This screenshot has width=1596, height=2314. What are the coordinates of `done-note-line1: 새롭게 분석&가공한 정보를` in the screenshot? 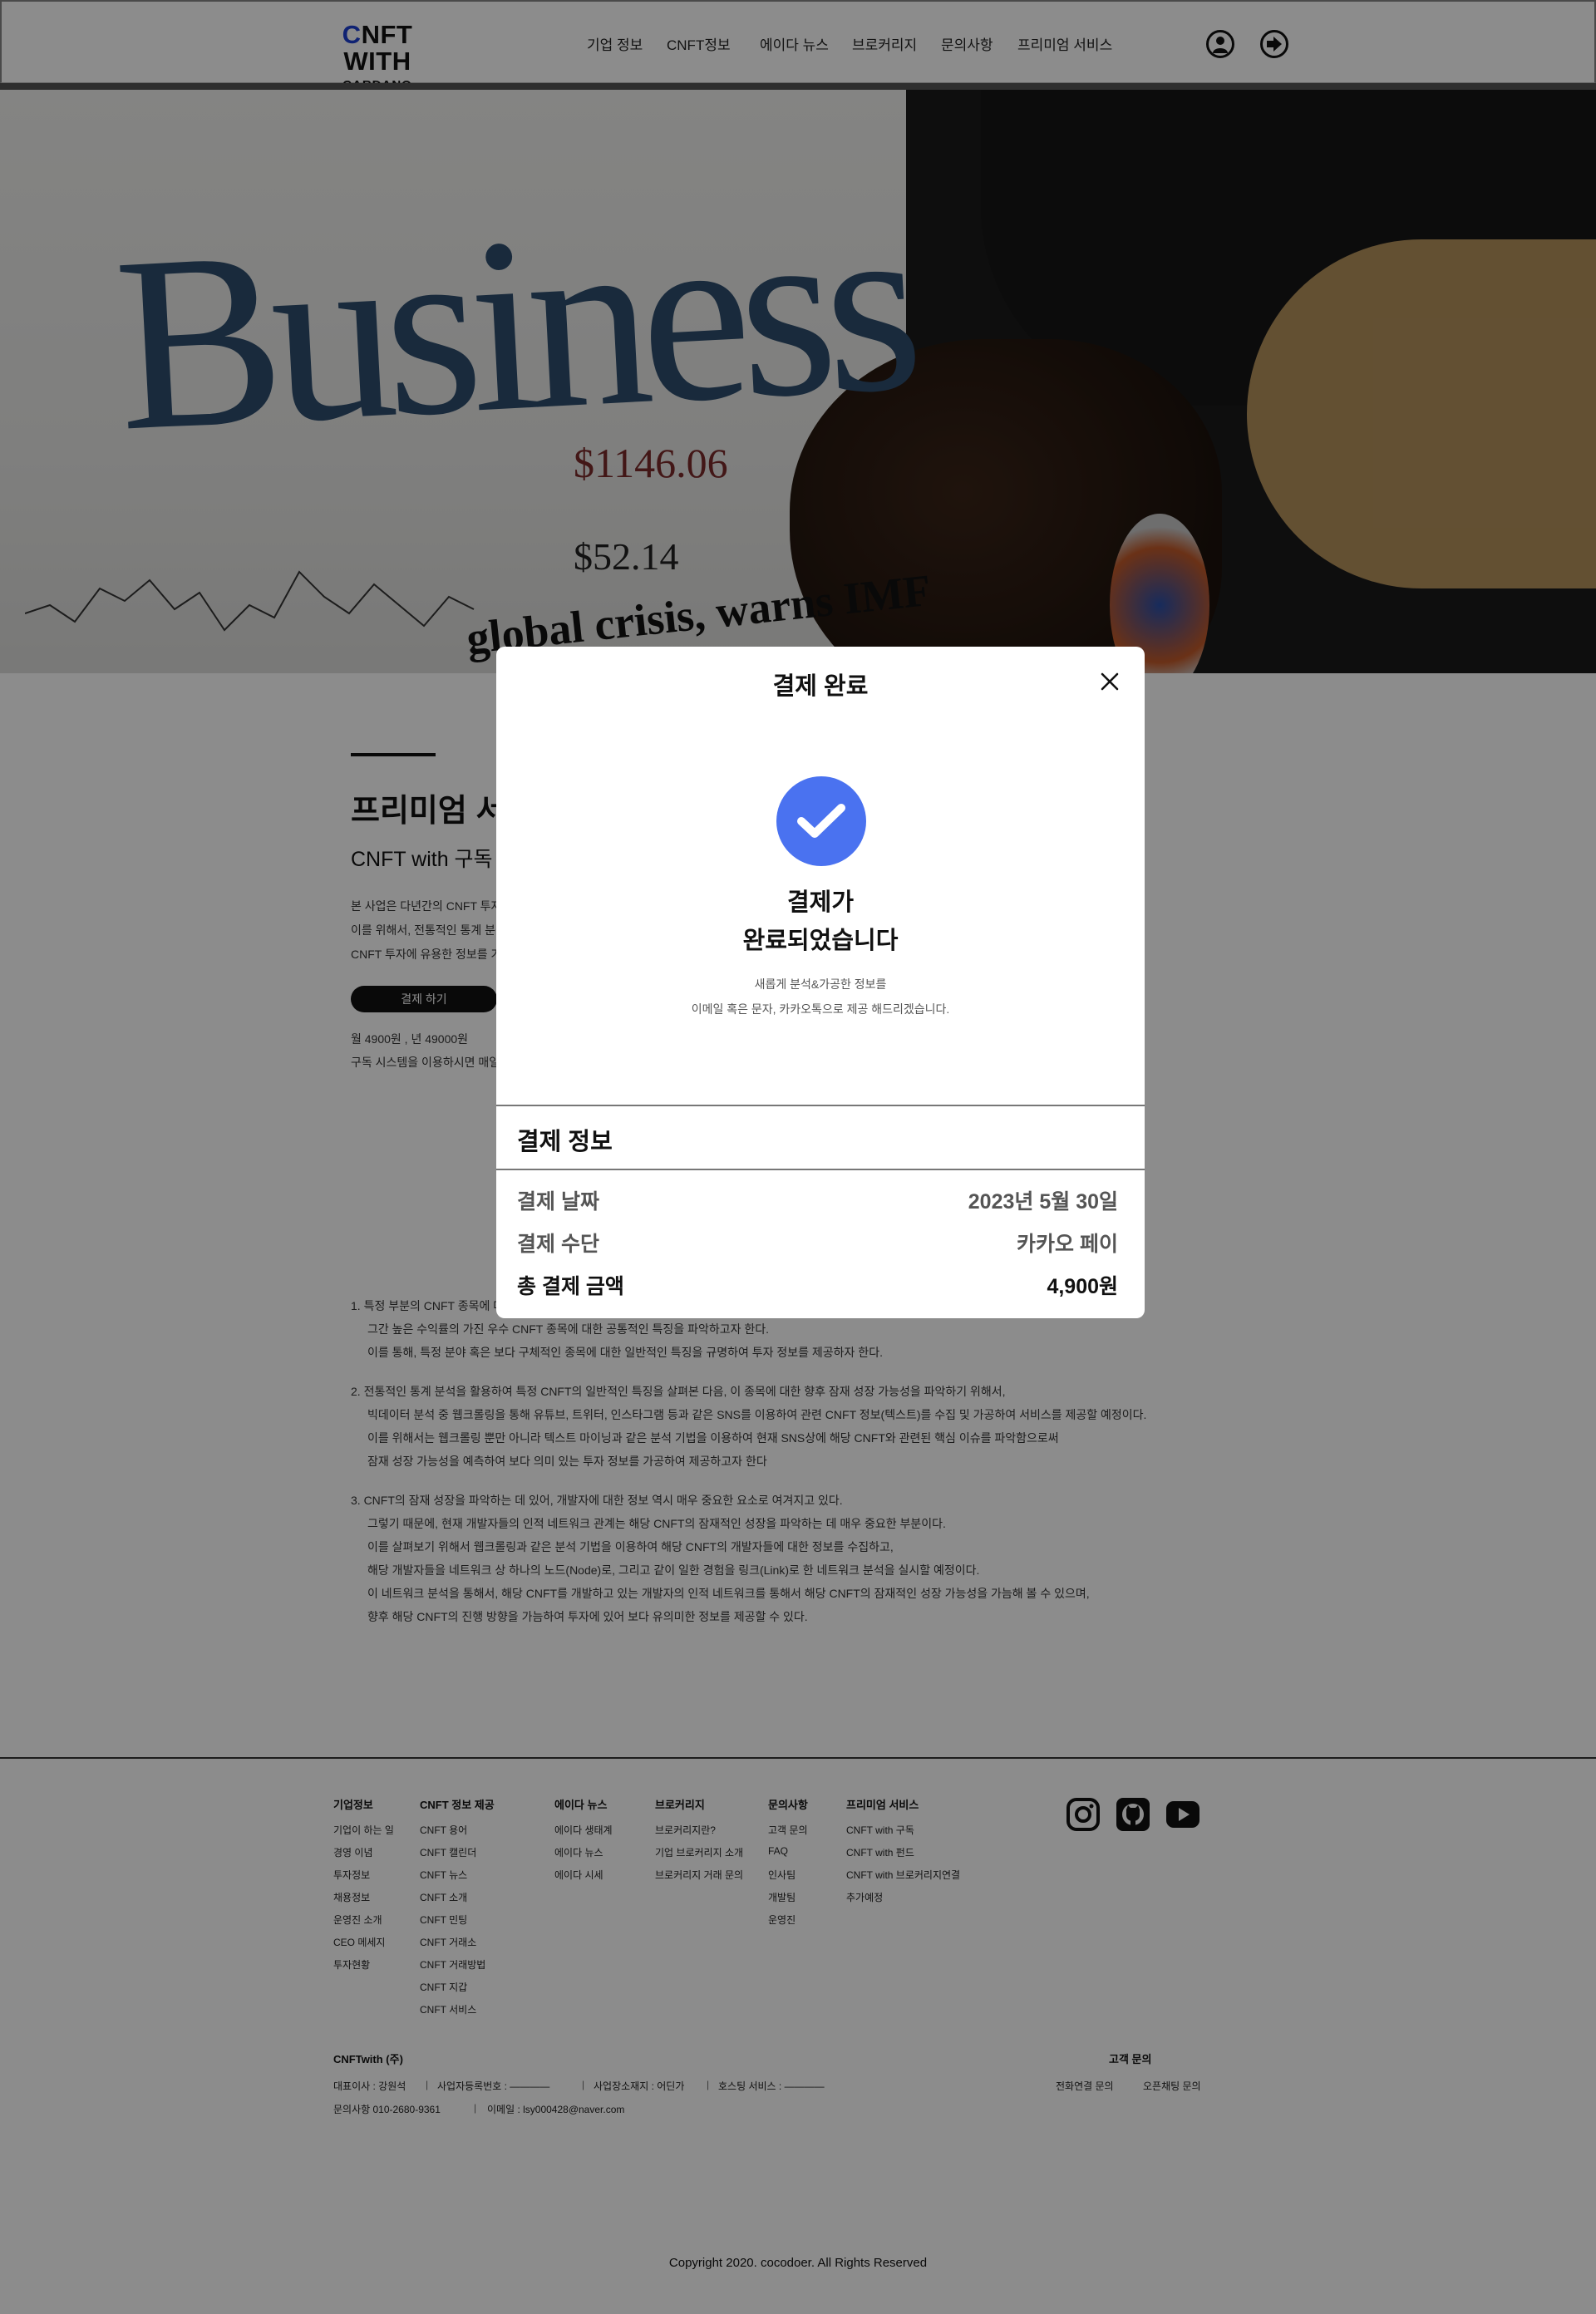 It's located at (820, 984).